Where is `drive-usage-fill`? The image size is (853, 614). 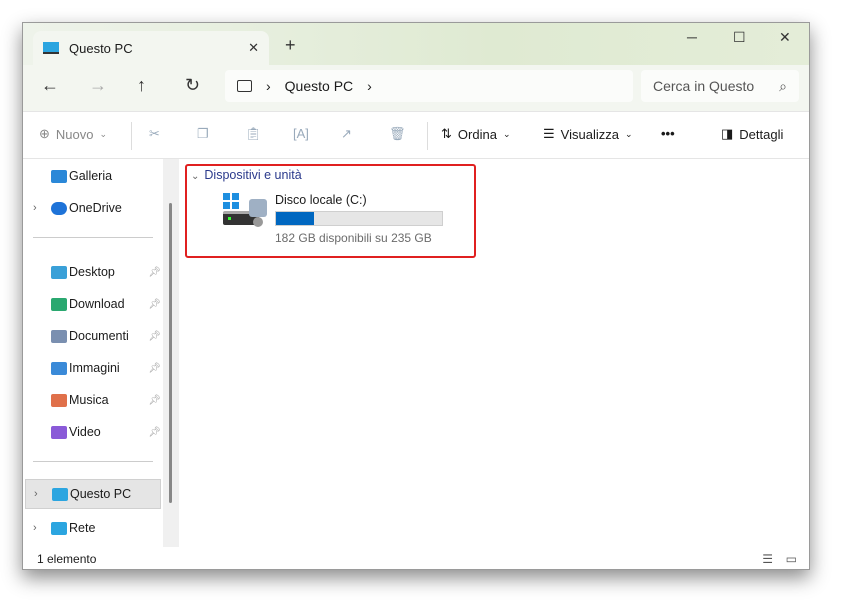
drive-usage-fill is located at coordinates (295, 218).